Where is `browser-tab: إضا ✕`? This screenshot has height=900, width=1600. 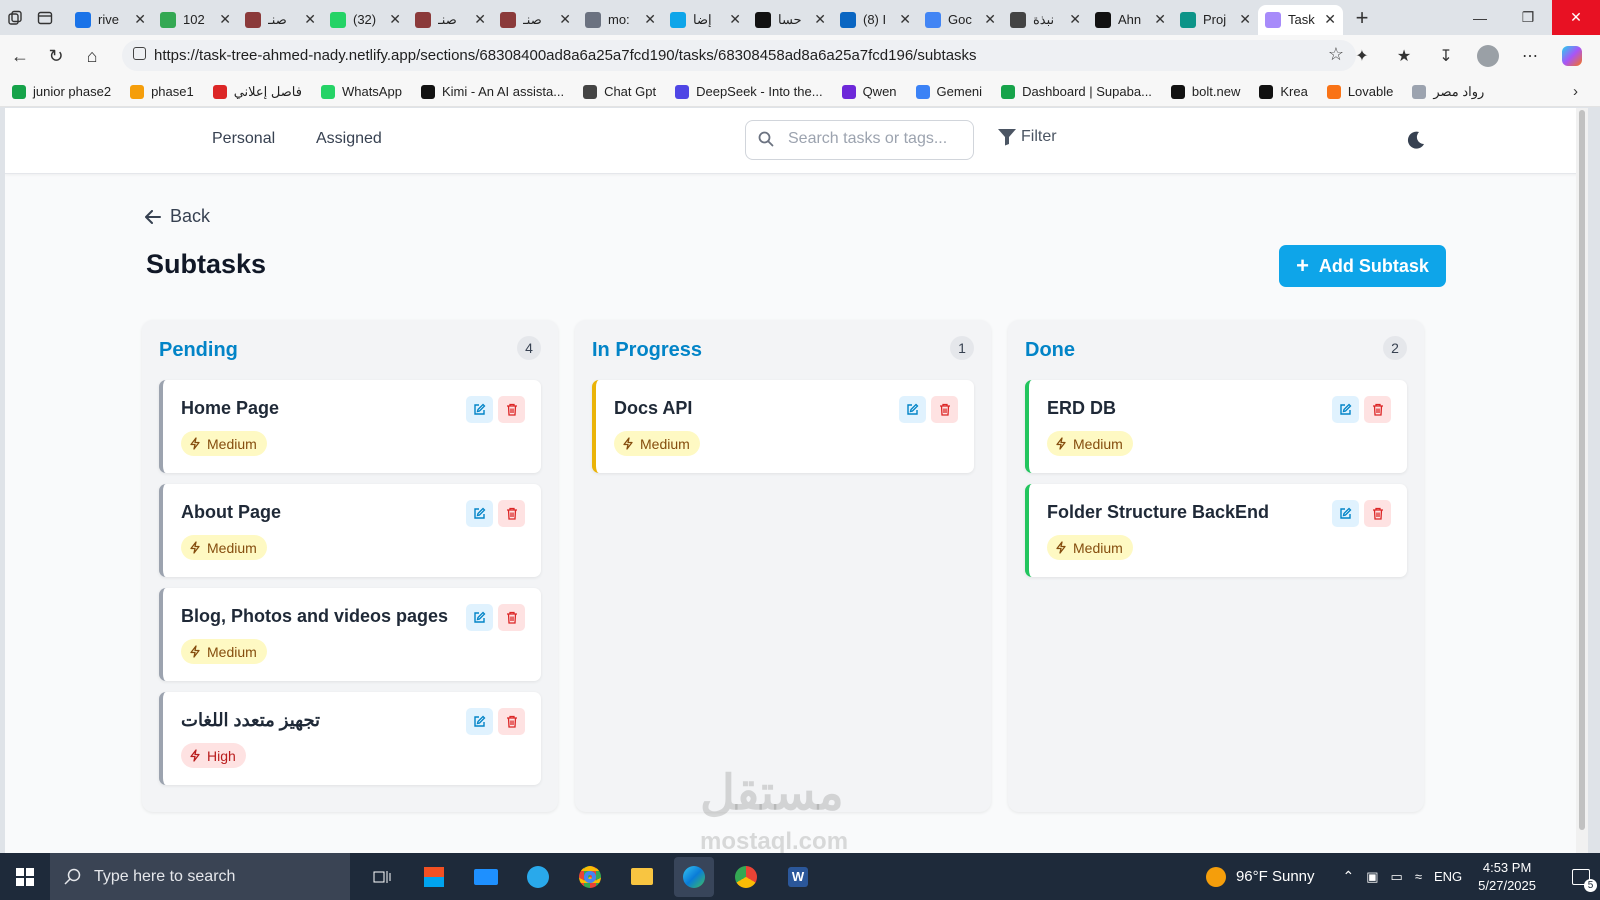
browser-tab: إضا ✕ is located at coordinates (705, 20).